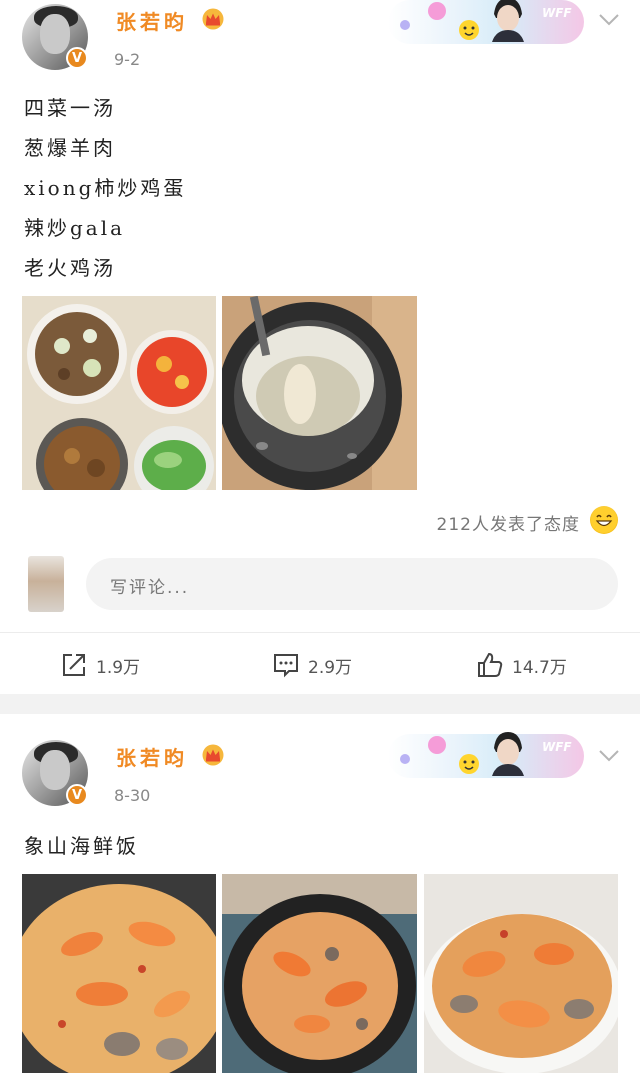 The width and height of the screenshot is (640, 1073). I want to click on post-text-line: 四菜一汤, so click(70, 108).